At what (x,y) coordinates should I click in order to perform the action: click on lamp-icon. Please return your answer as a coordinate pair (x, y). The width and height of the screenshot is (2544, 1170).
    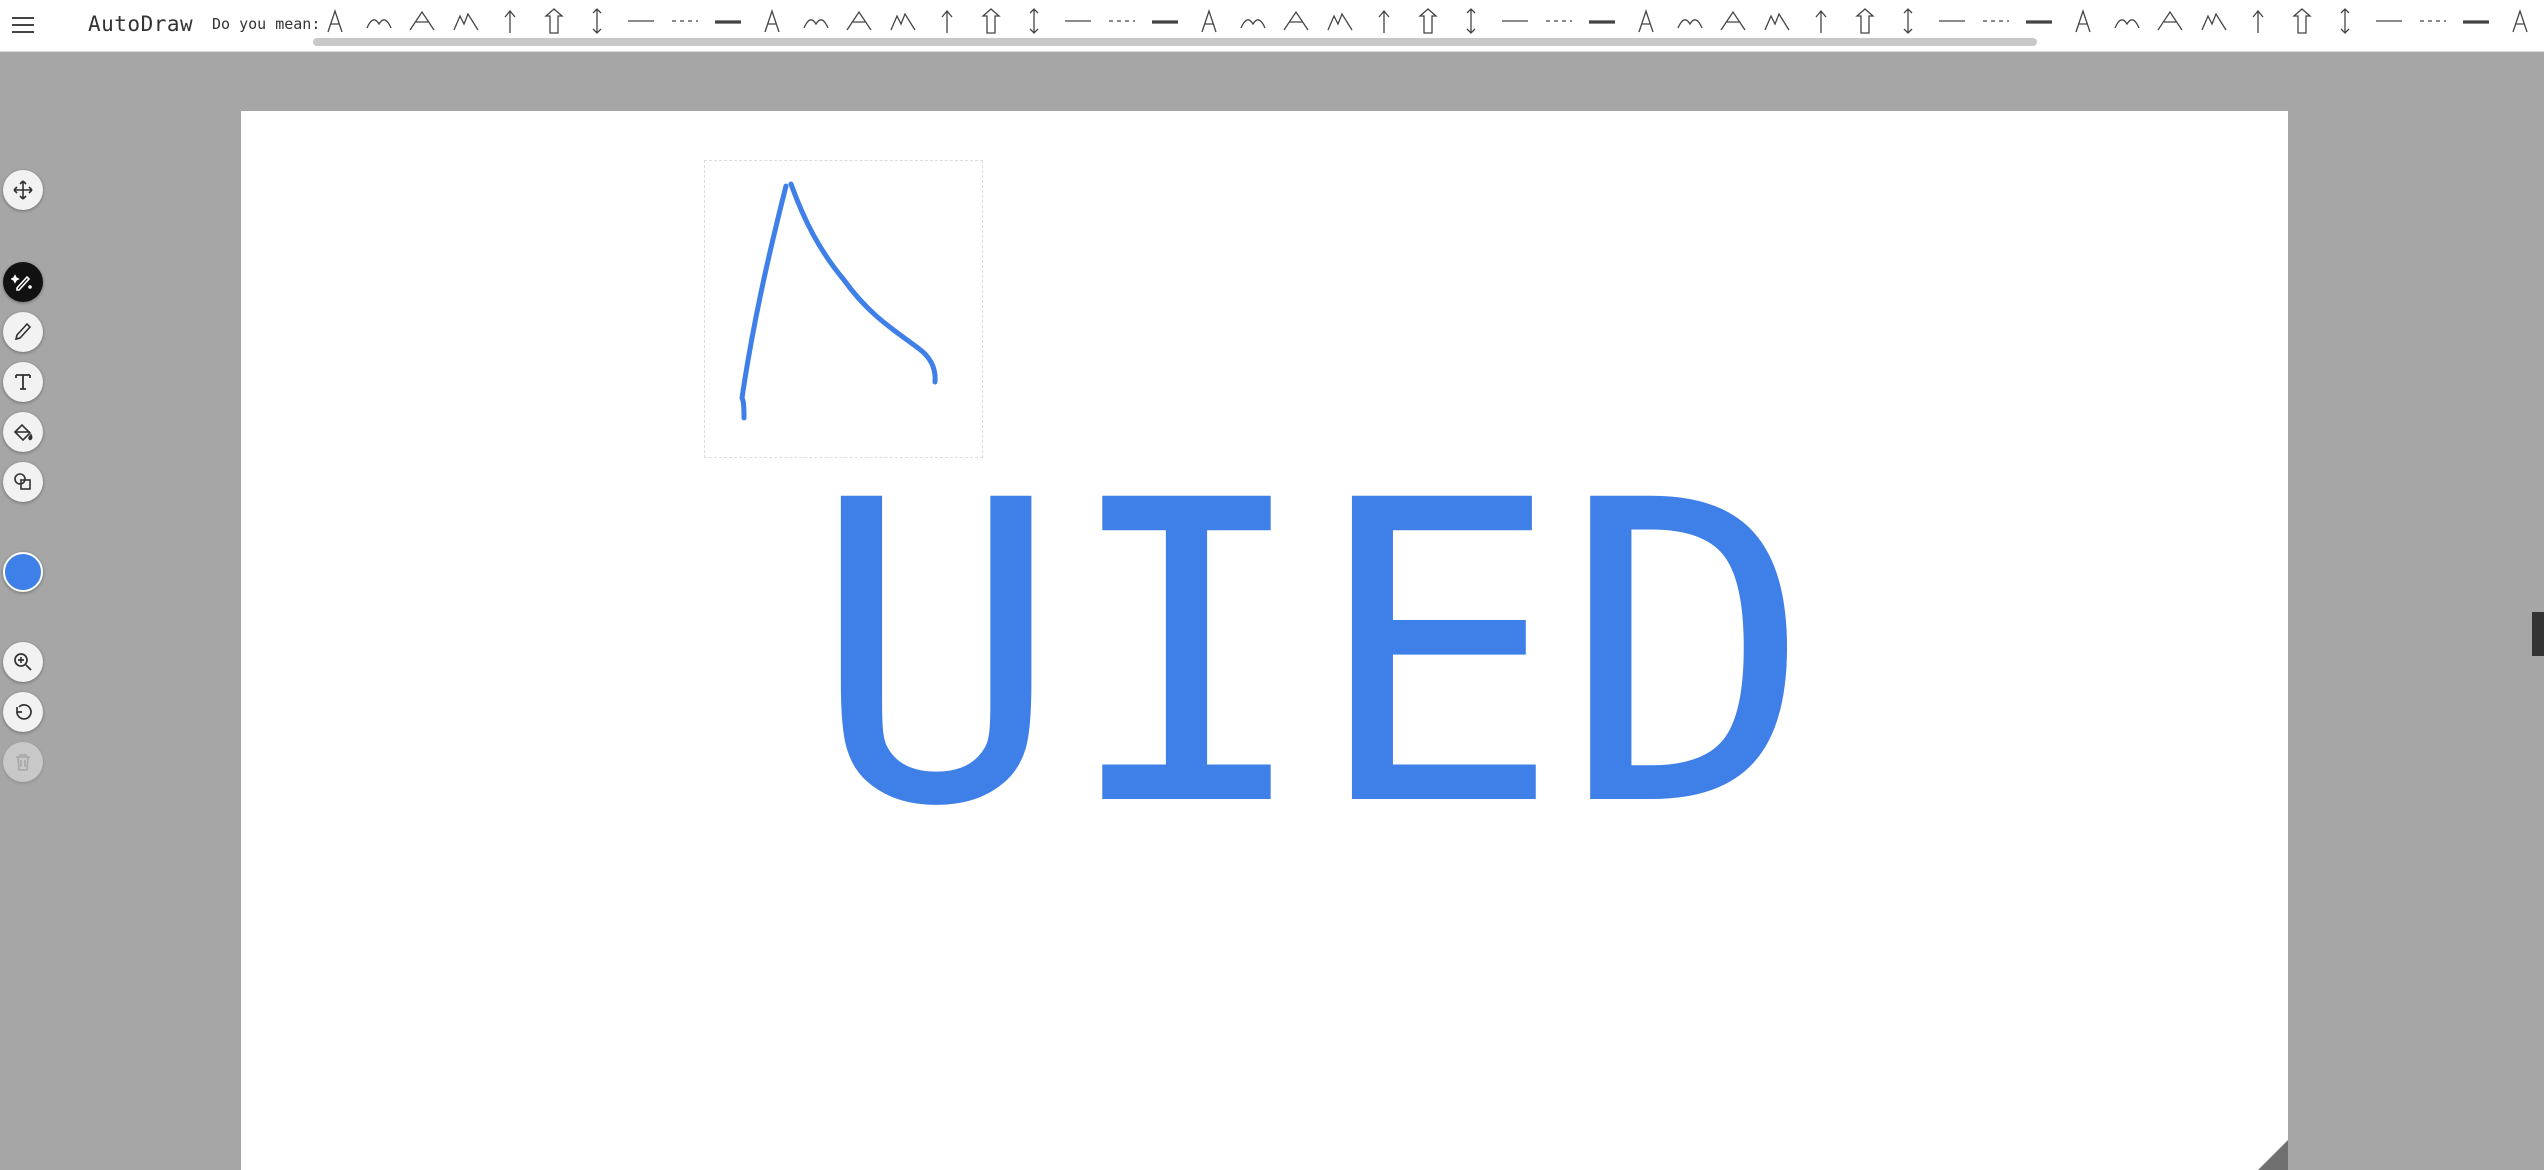
    Looking at the image, I should click on (1996, 21).